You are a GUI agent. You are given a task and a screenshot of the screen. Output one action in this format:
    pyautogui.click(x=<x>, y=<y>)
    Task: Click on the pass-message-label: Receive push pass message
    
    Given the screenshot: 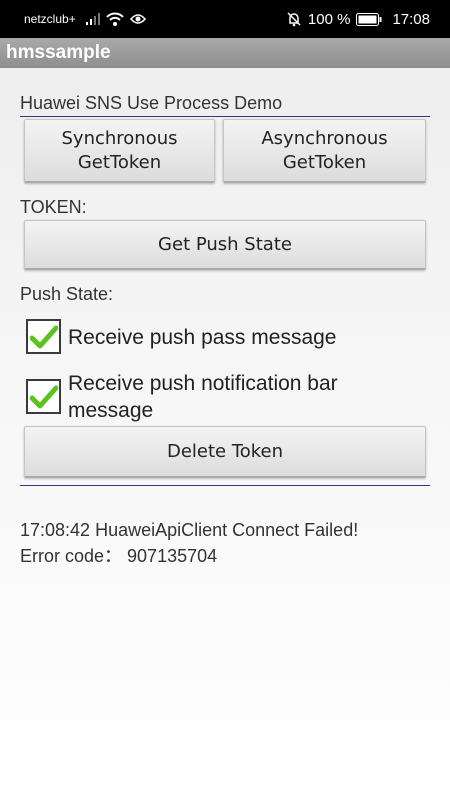 What is the action you would take?
    pyautogui.click(x=238, y=337)
    